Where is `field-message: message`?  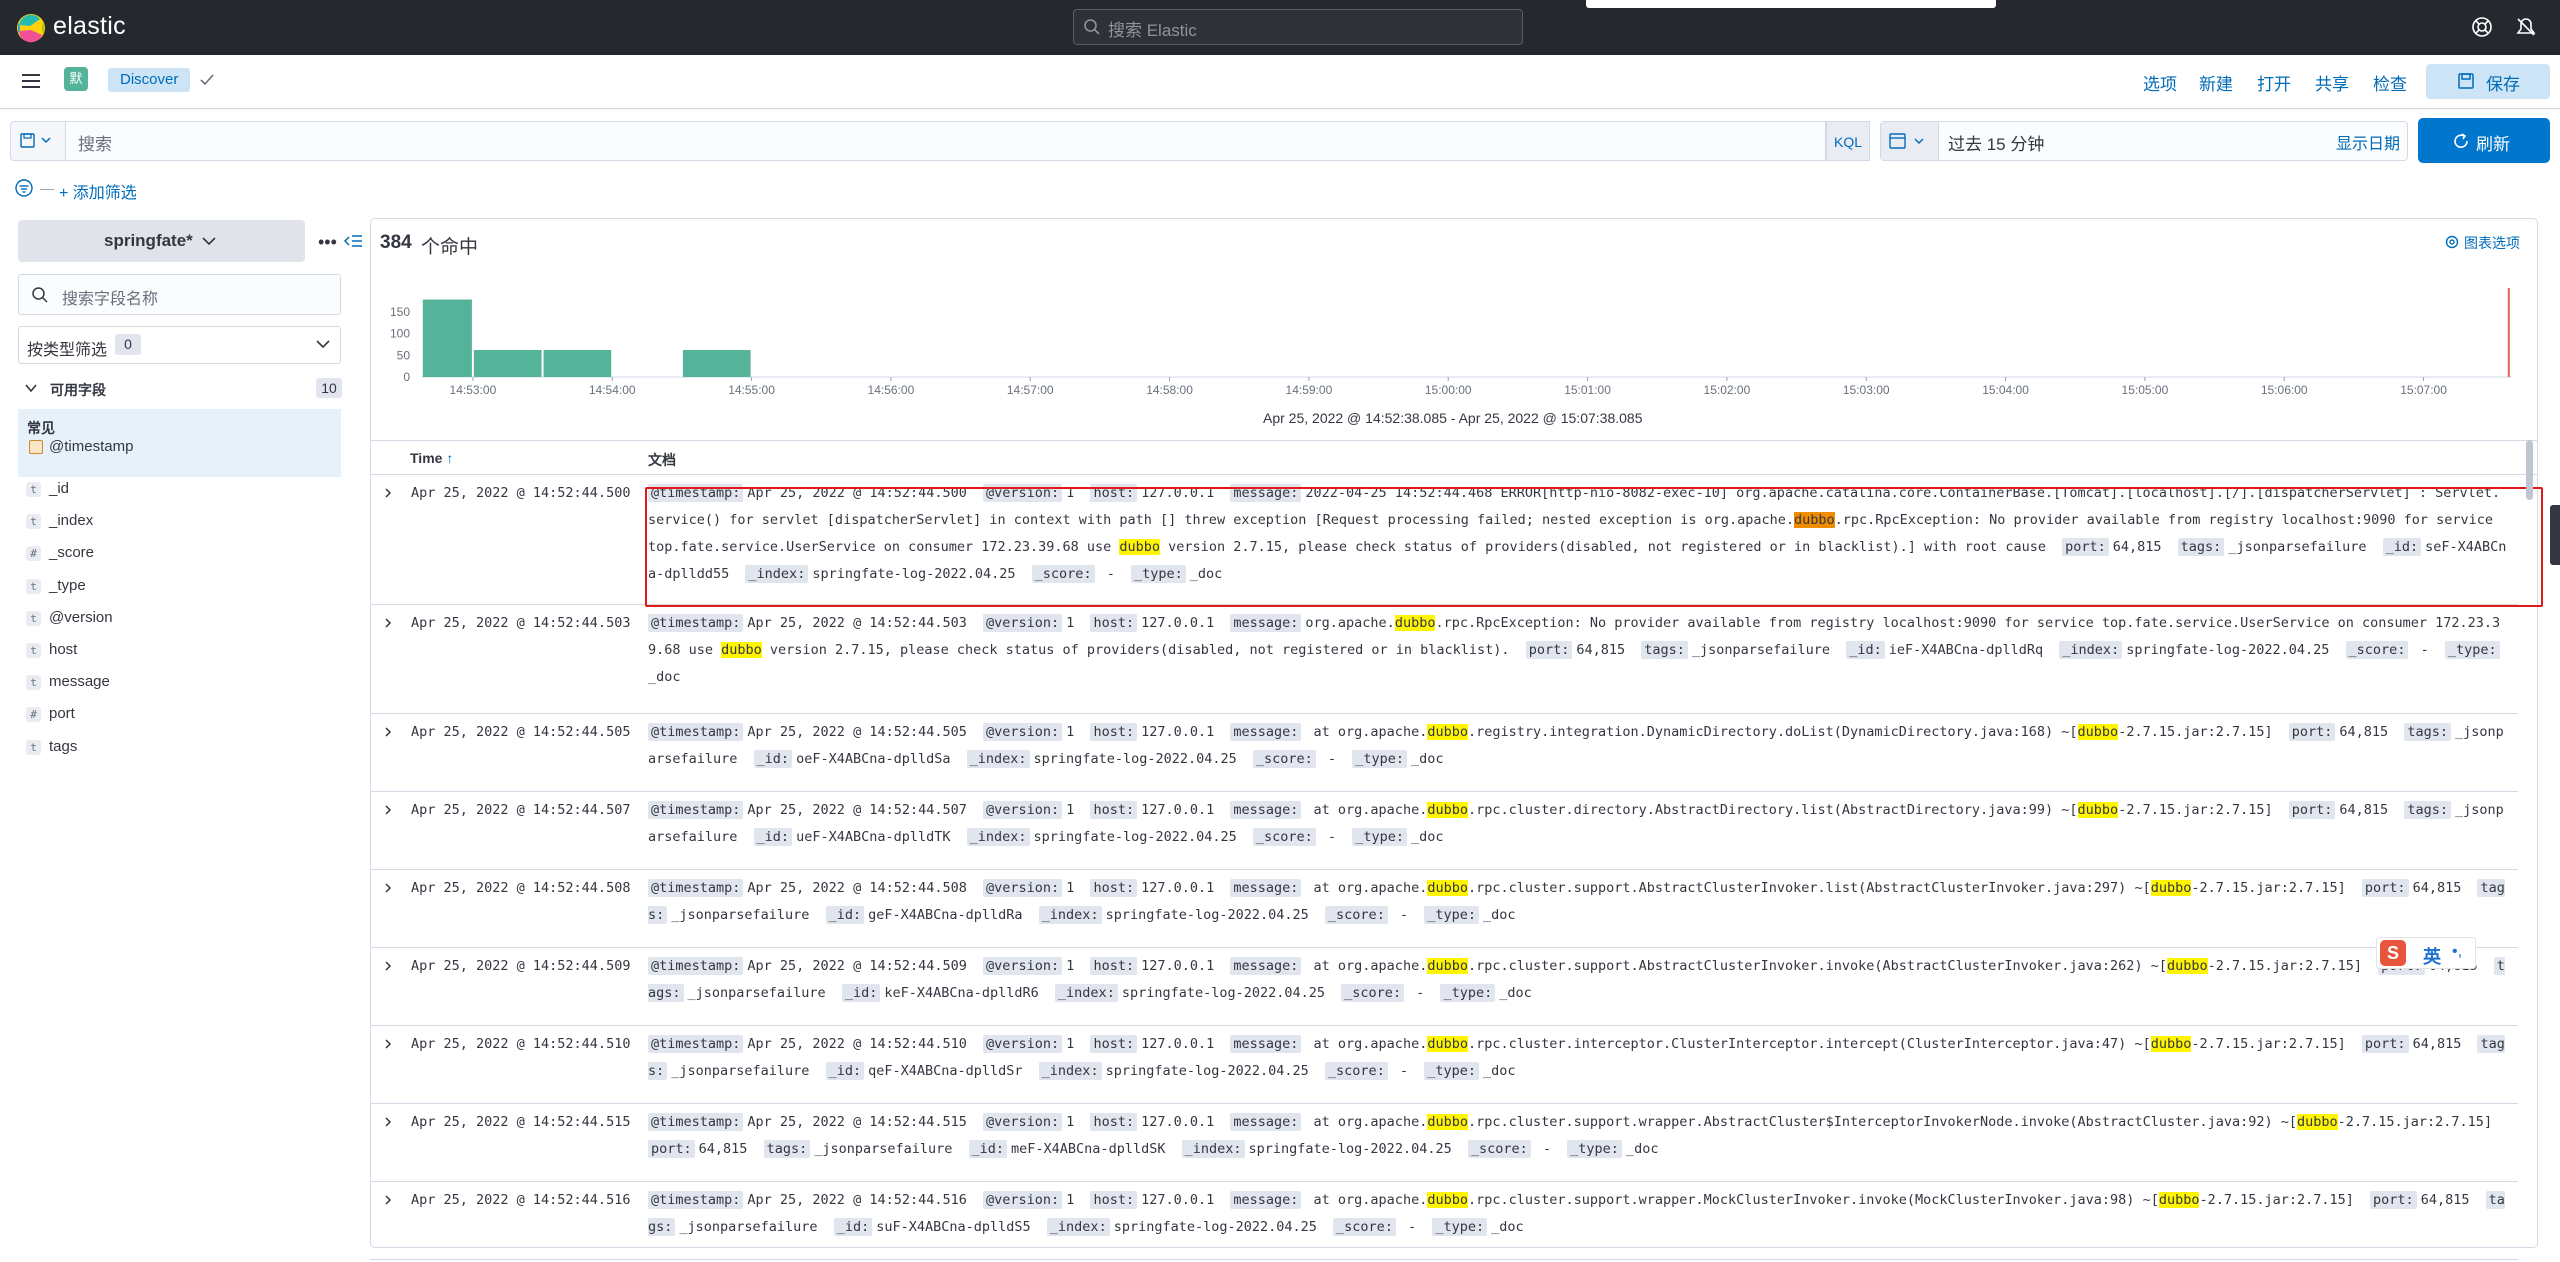
field-message: message is located at coordinates (79, 681).